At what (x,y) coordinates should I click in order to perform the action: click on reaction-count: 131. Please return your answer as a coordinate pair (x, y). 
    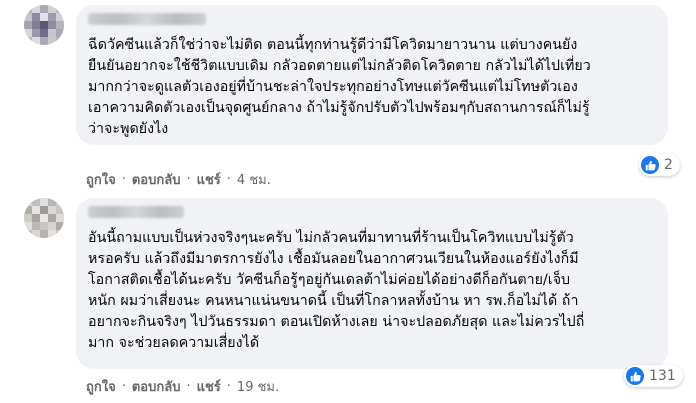
    Looking at the image, I should click on (653, 376).